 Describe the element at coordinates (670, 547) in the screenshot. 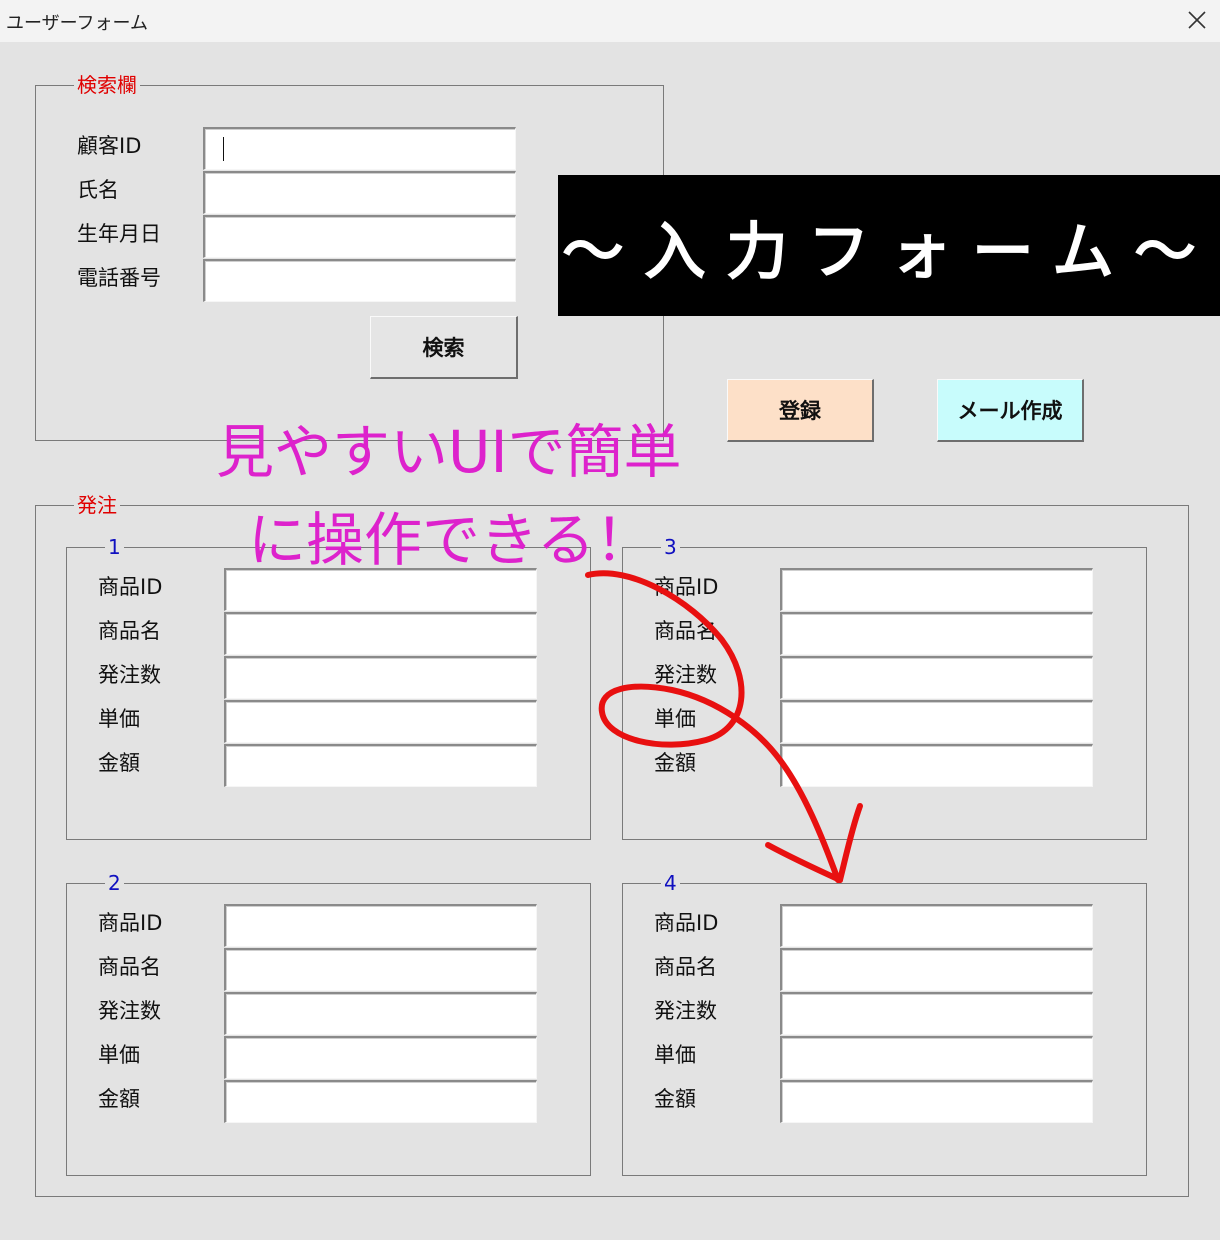

I see `order-group-caption: 3` at that location.